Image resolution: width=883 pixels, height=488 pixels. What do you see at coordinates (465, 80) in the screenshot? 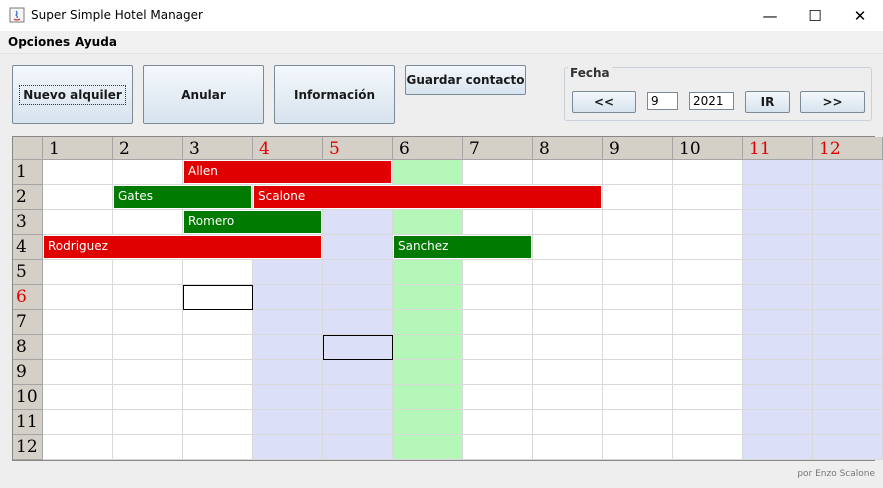
I see `save-contact-button: Guardar contacto` at bounding box center [465, 80].